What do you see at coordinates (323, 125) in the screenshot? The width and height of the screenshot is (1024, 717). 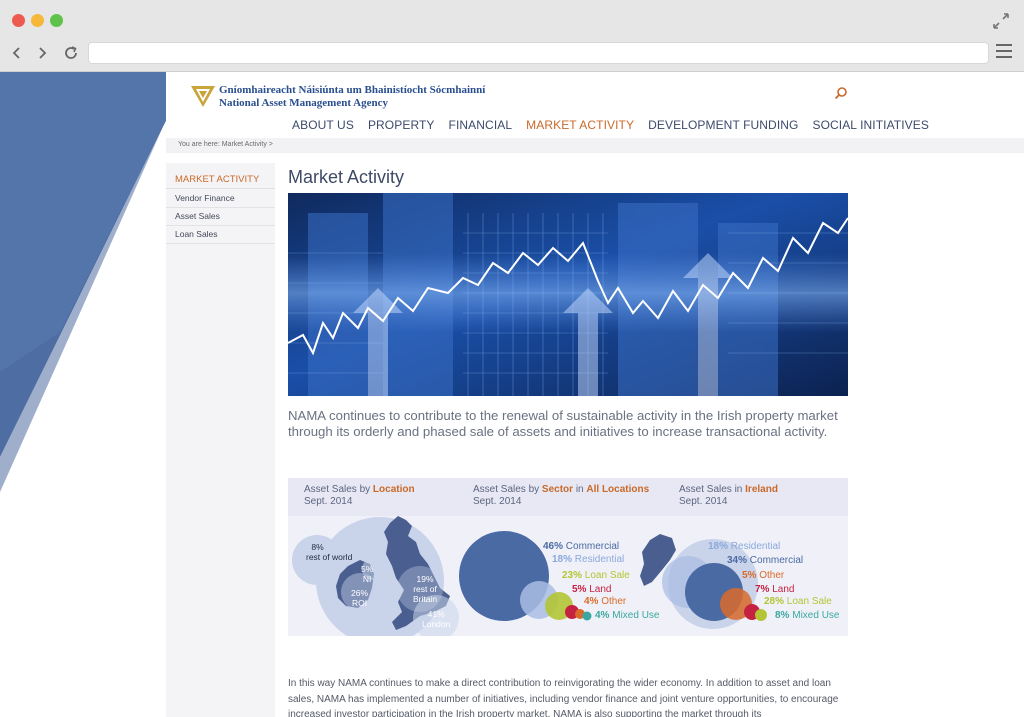 I see `nav-about-us: ABOUT US` at bounding box center [323, 125].